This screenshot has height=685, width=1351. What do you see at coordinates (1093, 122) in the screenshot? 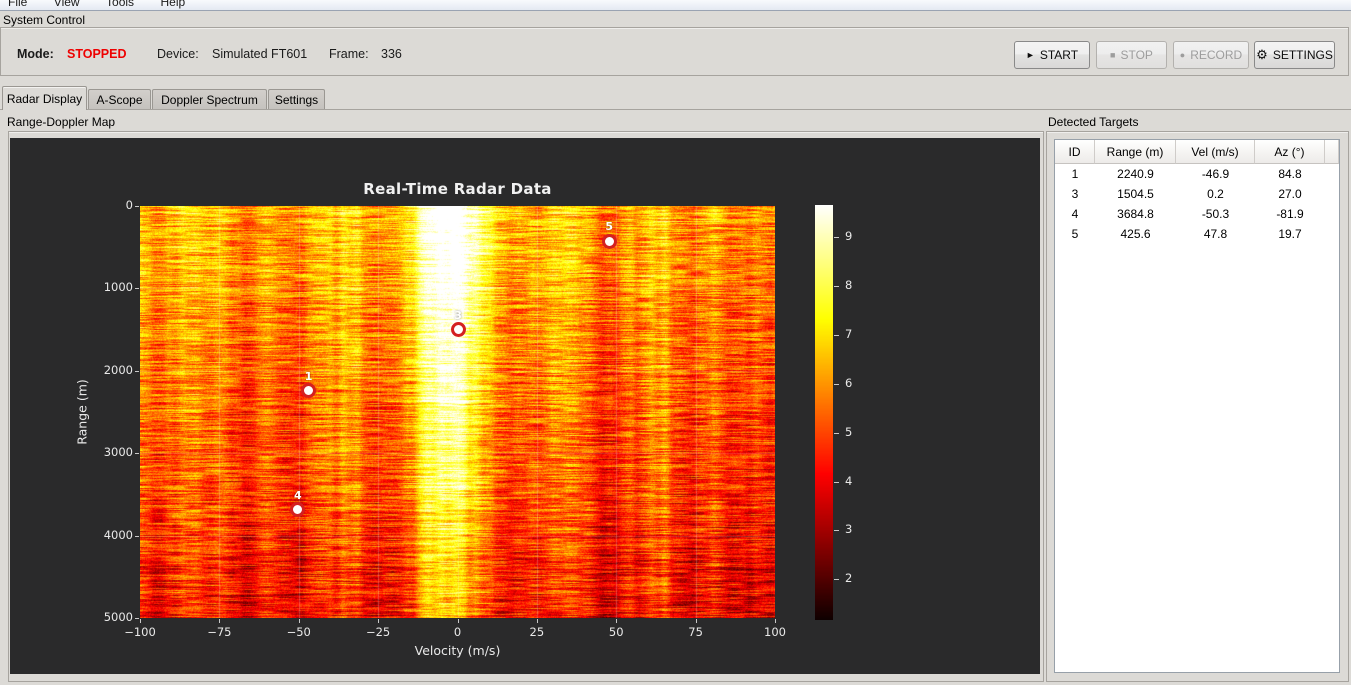
I see `detected-targets-group-label: Detected Targets` at bounding box center [1093, 122].